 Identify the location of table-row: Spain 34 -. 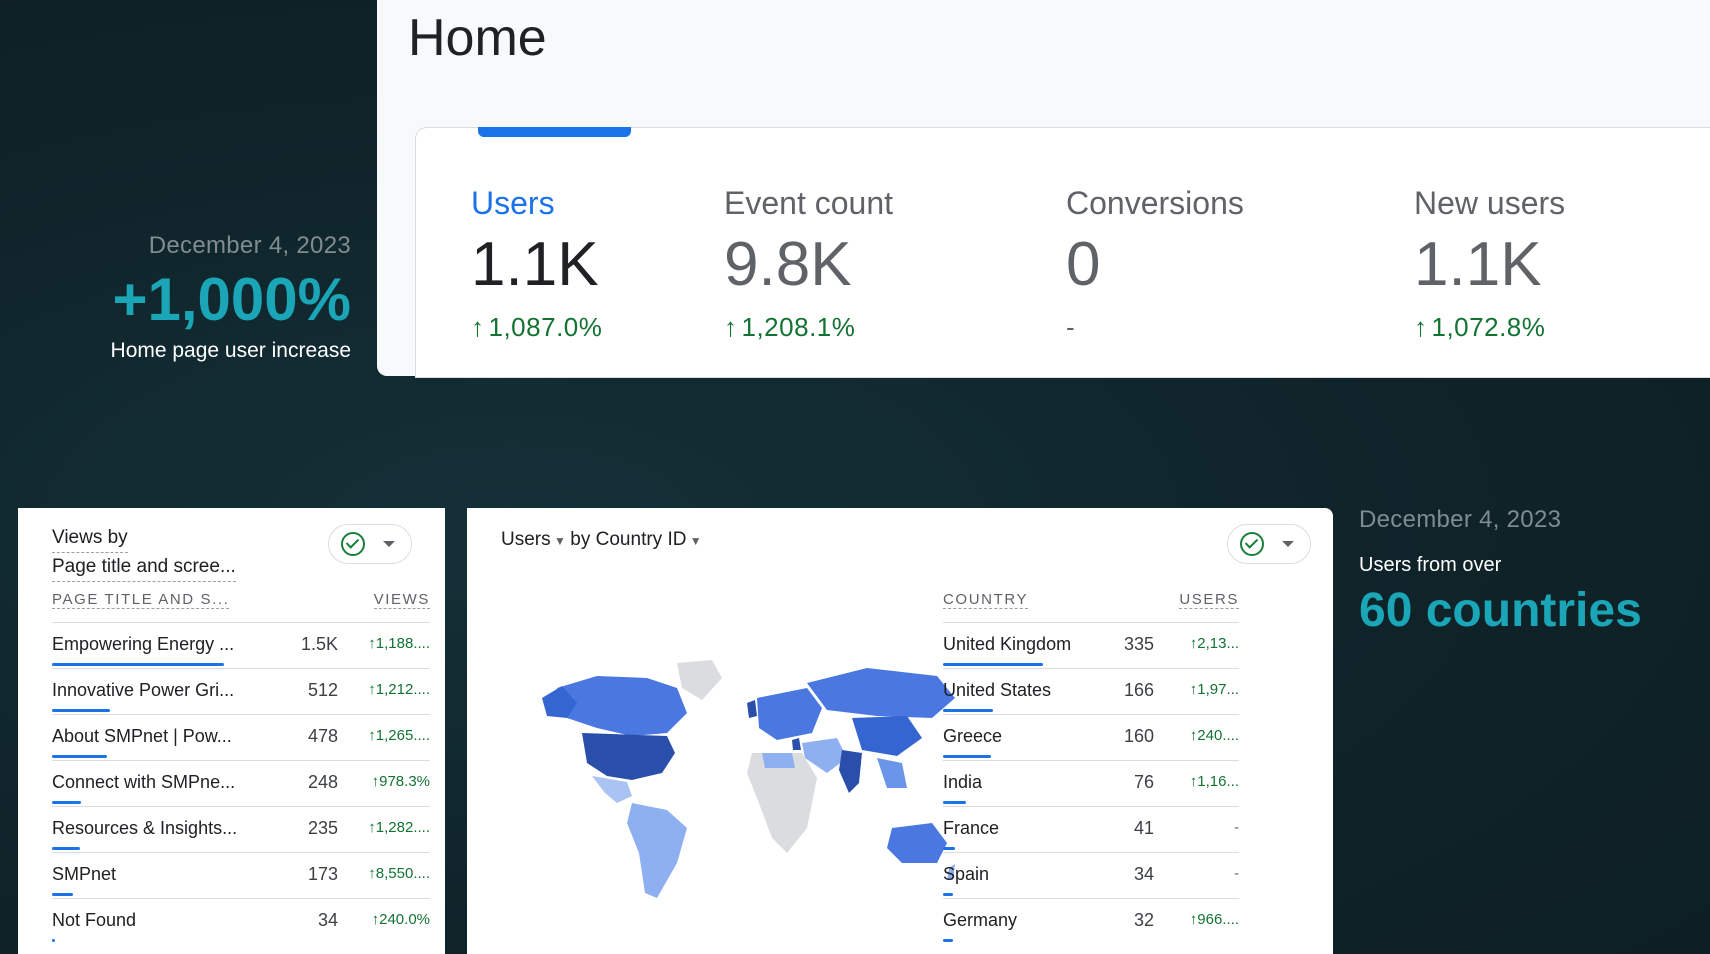
(1091, 875).